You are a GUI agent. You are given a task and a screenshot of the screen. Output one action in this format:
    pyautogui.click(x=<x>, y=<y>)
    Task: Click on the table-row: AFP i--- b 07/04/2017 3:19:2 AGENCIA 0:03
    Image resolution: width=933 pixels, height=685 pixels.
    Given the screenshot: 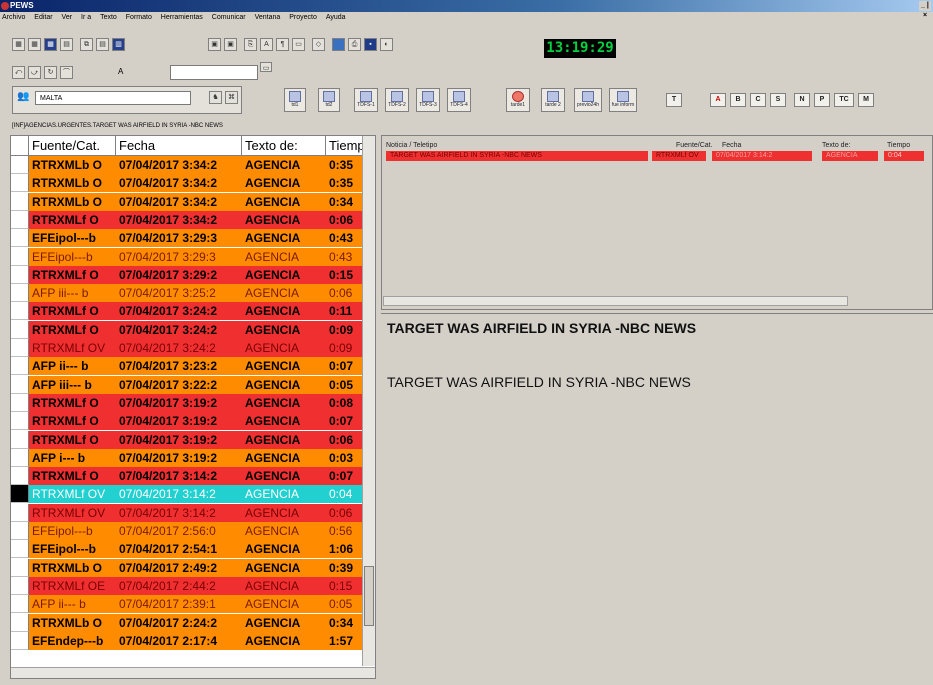 What is the action you would take?
    pyautogui.click(x=187, y=457)
    